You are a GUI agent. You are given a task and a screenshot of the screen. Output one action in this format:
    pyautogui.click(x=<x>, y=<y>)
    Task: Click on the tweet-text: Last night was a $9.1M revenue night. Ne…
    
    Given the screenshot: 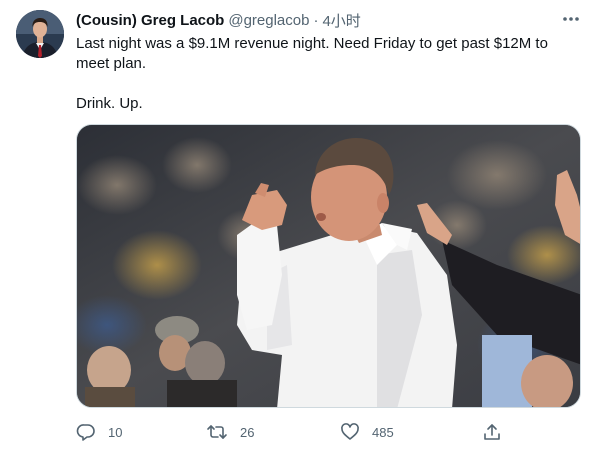 What is the action you would take?
    pyautogui.click(x=321, y=74)
    